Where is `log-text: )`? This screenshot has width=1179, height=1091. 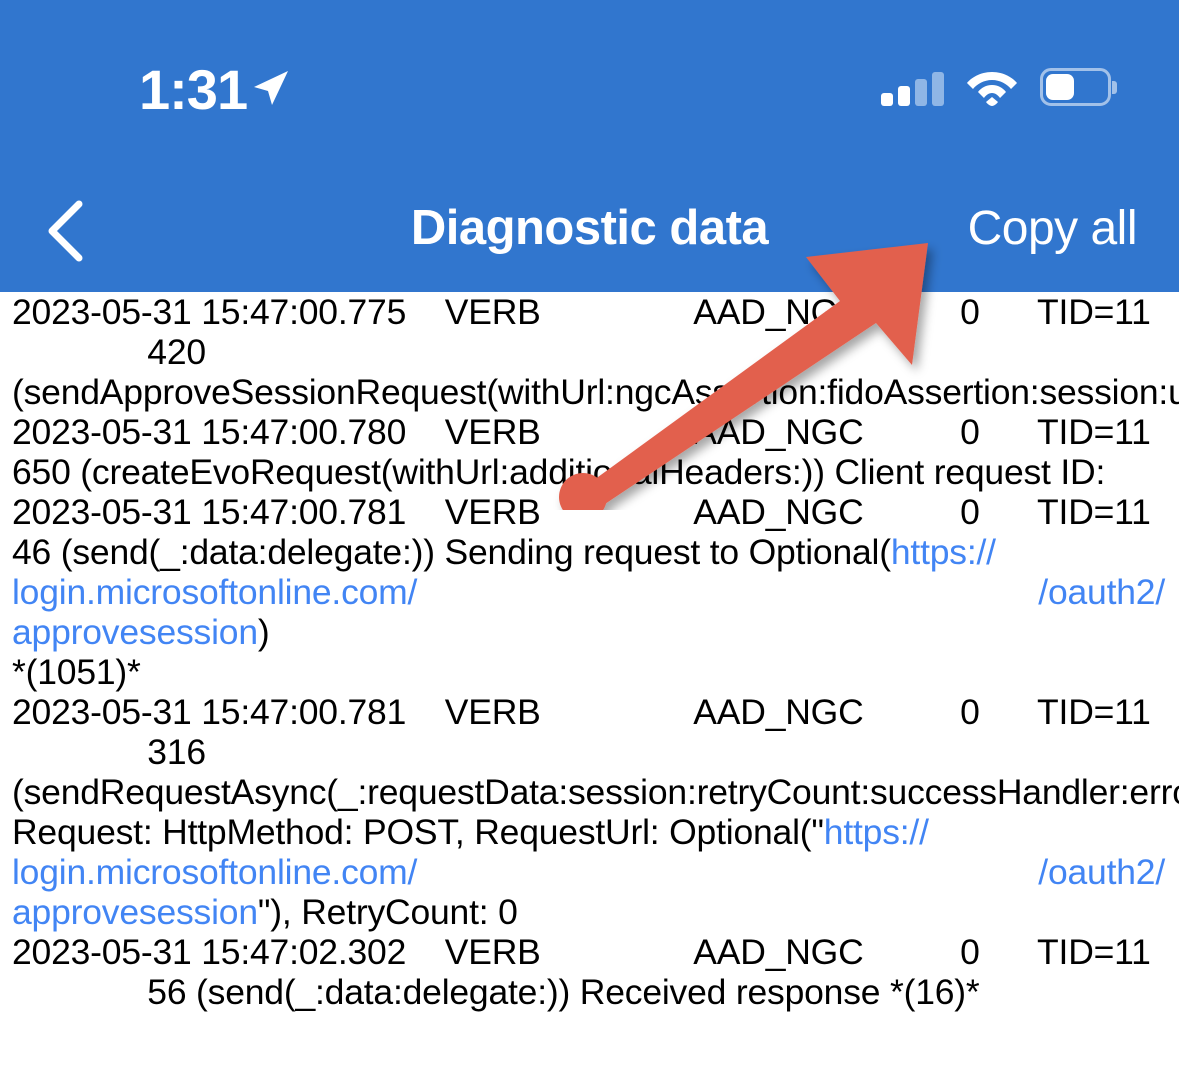
log-text: ) is located at coordinates (263, 632).